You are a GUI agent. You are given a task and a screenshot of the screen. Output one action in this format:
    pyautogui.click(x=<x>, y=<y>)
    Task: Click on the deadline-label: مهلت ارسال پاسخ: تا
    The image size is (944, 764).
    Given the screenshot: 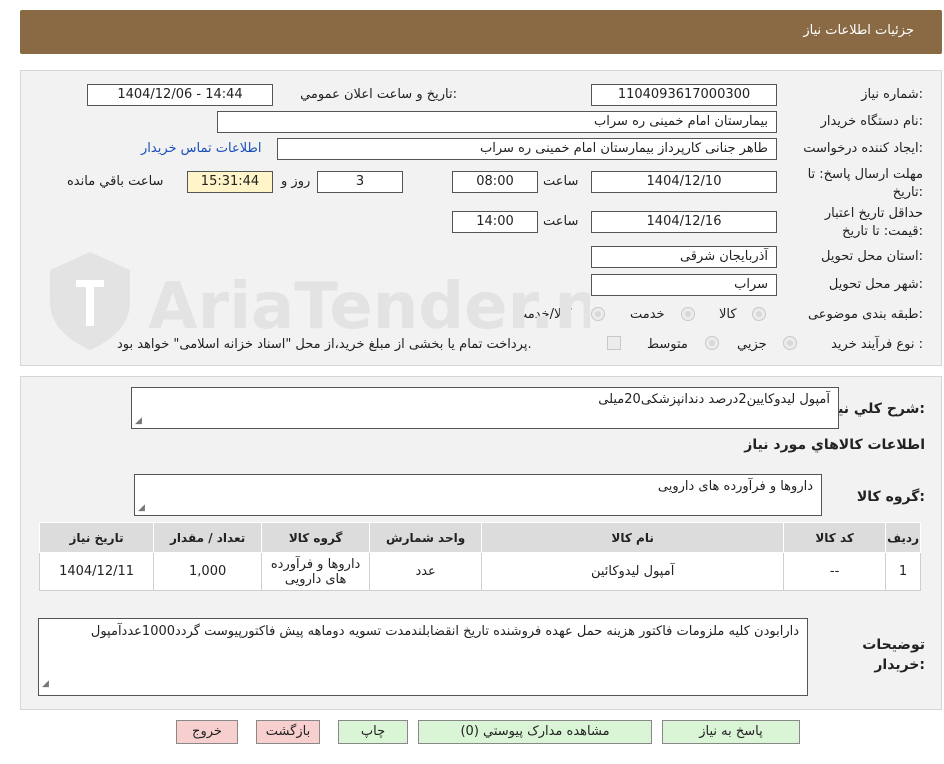 What is the action you would take?
    pyautogui.click(x=865, y=174)
    